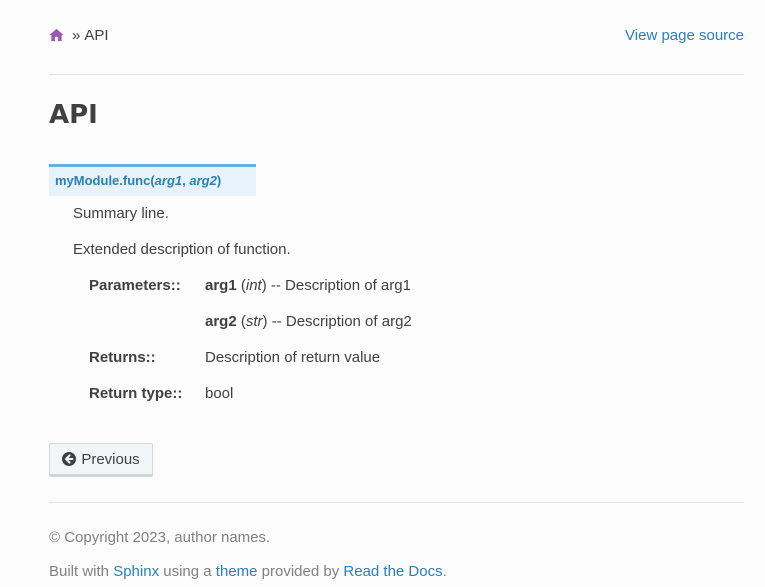  What do you see at coordinates (110, 459) in the screenshot?
I see `previous-label: Previous` at bounding box center [110, 459].